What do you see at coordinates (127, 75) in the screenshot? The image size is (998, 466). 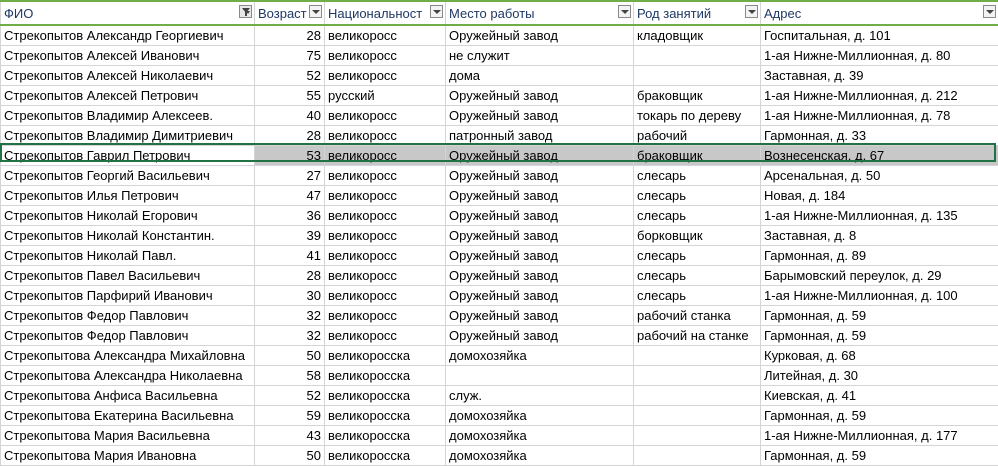 I see `cell-fio: Стрекопытов Алексей Николаевич` at bounding box center [127, 75].